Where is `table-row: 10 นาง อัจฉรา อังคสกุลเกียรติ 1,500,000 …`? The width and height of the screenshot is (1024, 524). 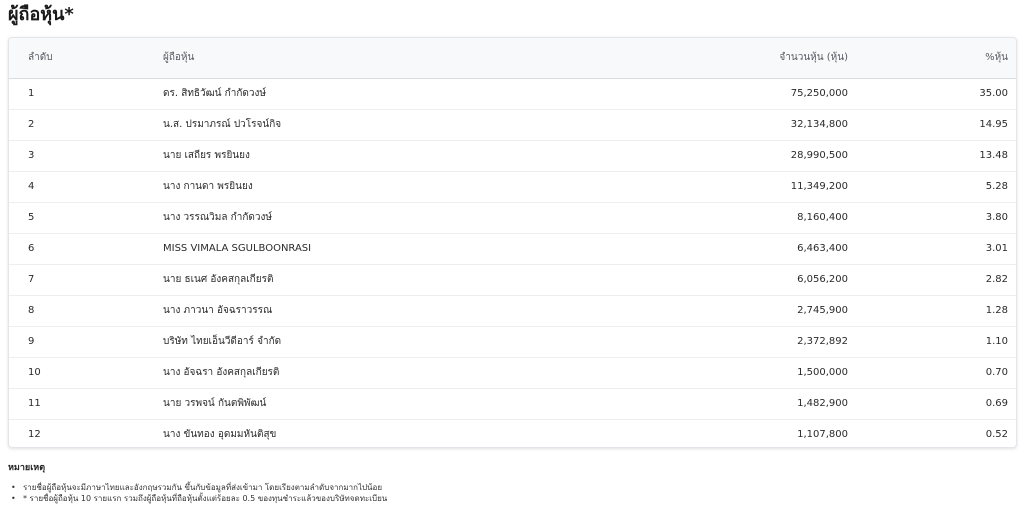
table-row: 10 นาง อัจฉรา อังคสกุลเกียรติ 1,500,000 … is located at coordinates (512, 372).